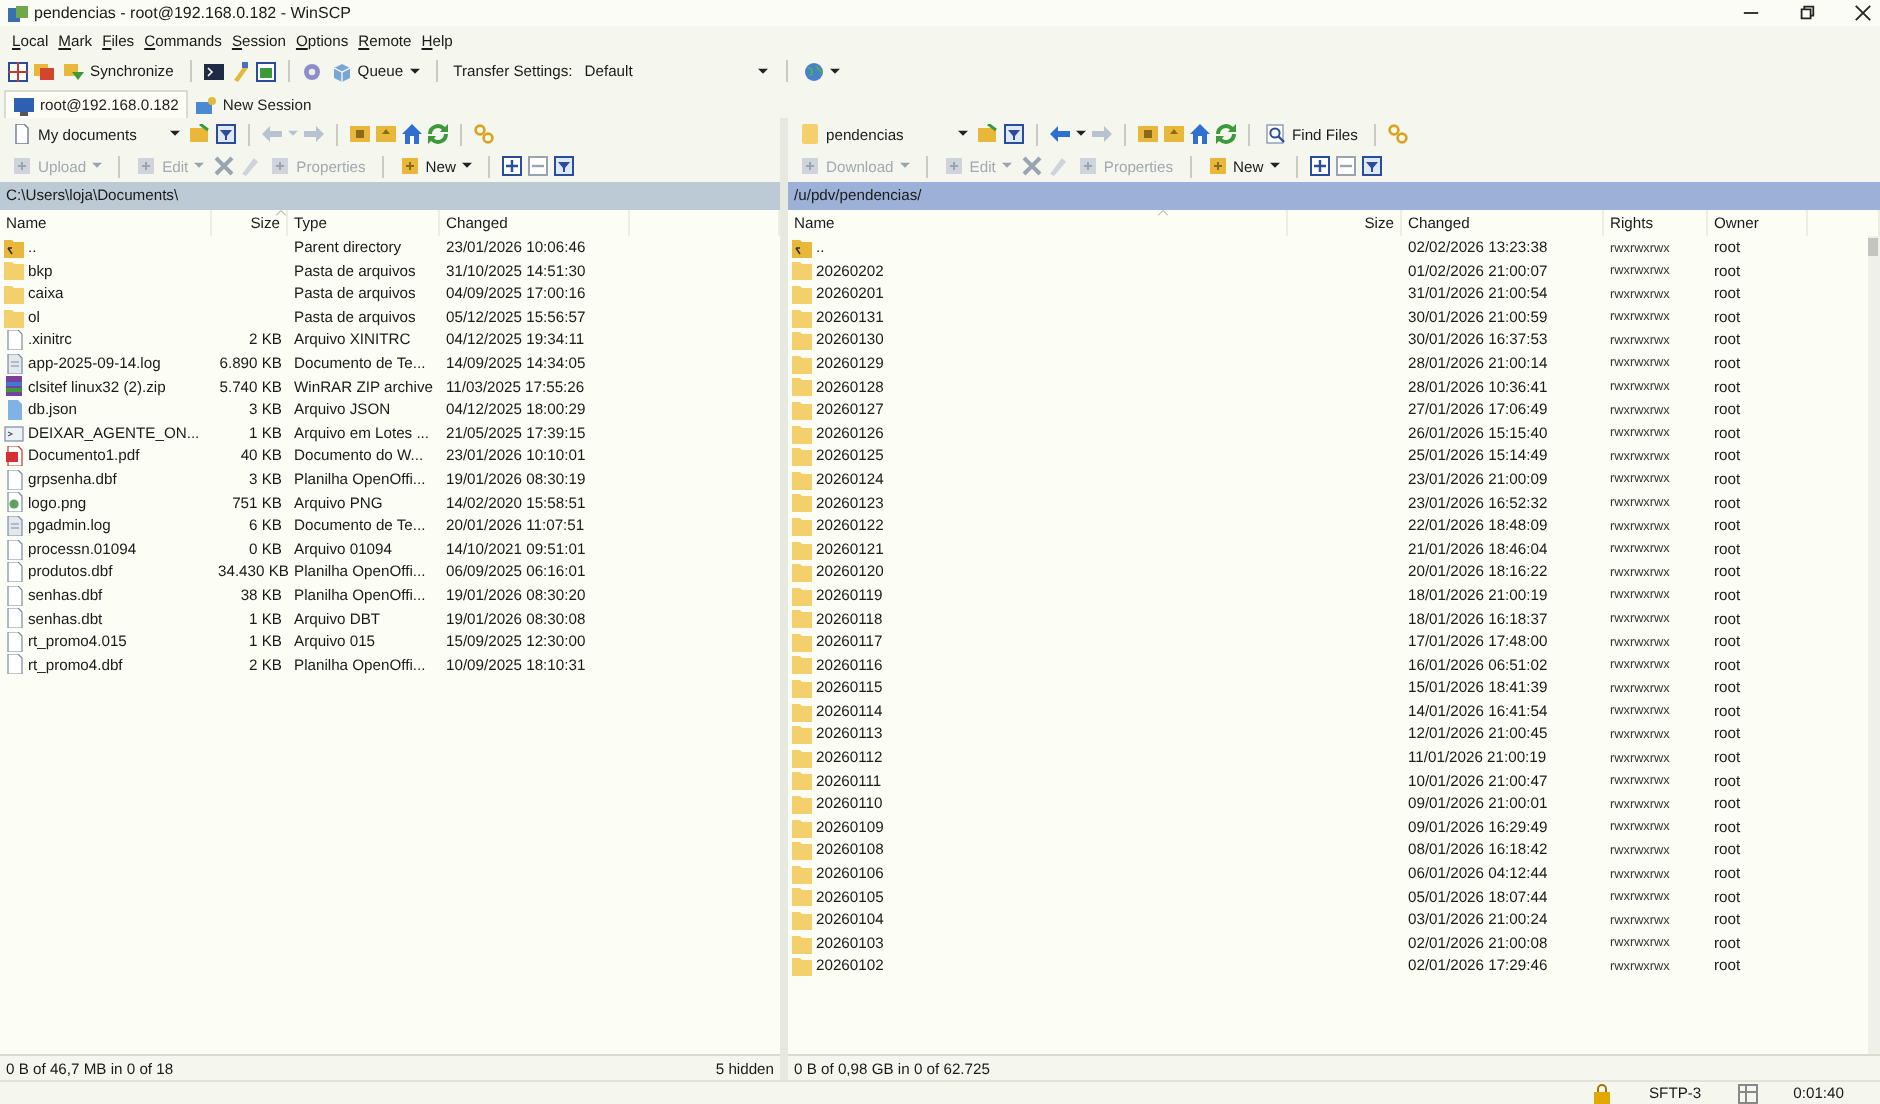 This screenshot has height=1104, width=1880. Describe the element at coordinates (1863, 13) in the screenshot. I see `close-icon` at that location.